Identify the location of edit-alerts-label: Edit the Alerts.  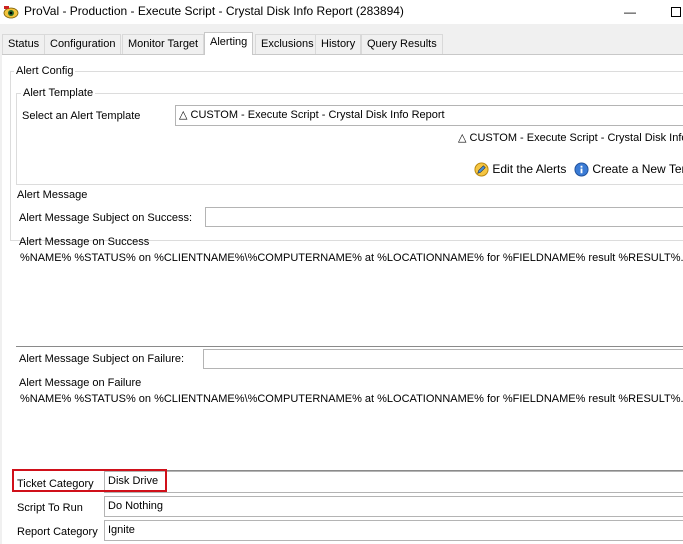
(529, 169).